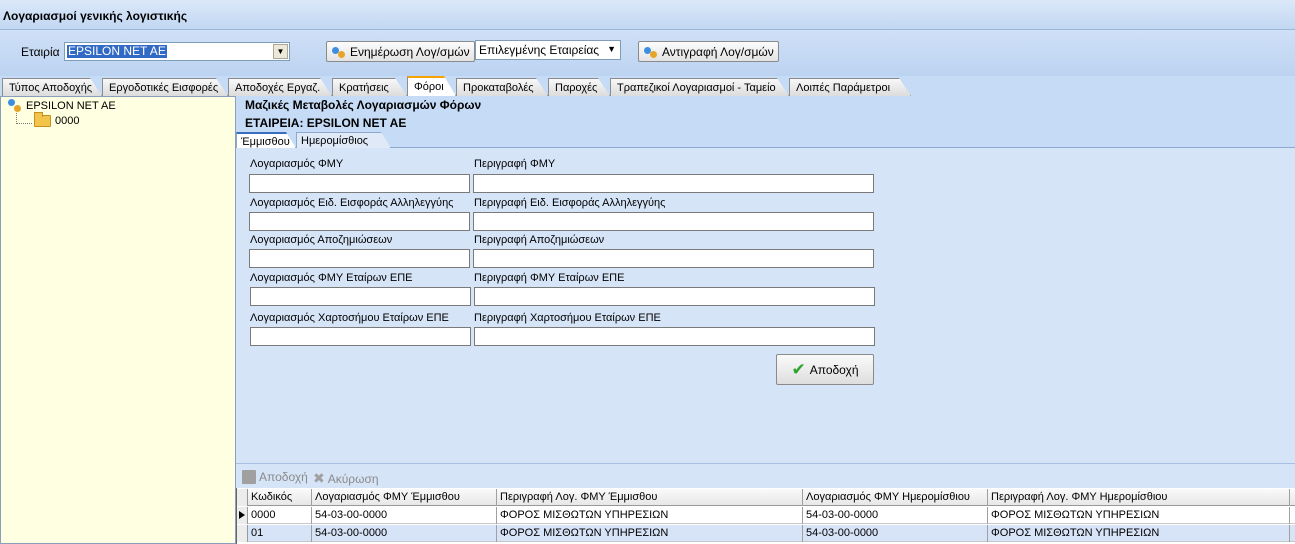  I want to click on company-label: Εταιρία, so click(40, 52).